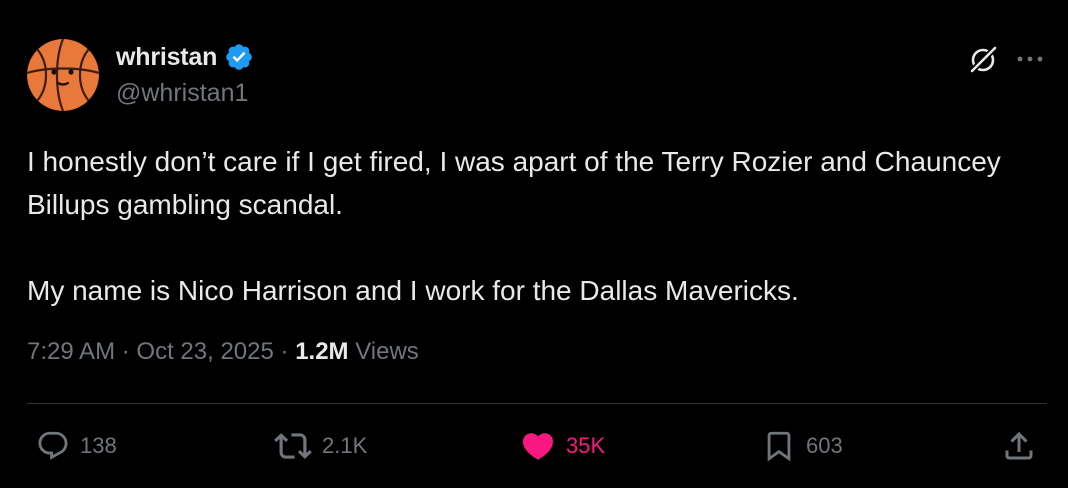  I want to click on author-handle: @whristan1, so click(182, 93).